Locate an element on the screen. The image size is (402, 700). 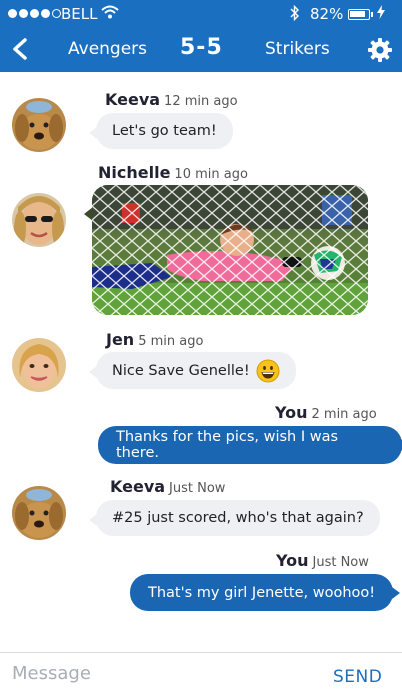
message-timestamp: 2 min ago is located at coordinates (344, 414).